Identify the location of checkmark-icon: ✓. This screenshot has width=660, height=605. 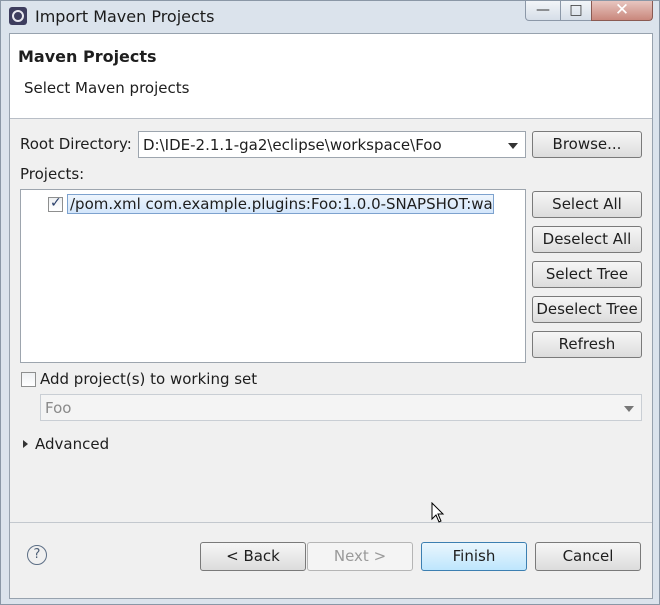
(56, 203).